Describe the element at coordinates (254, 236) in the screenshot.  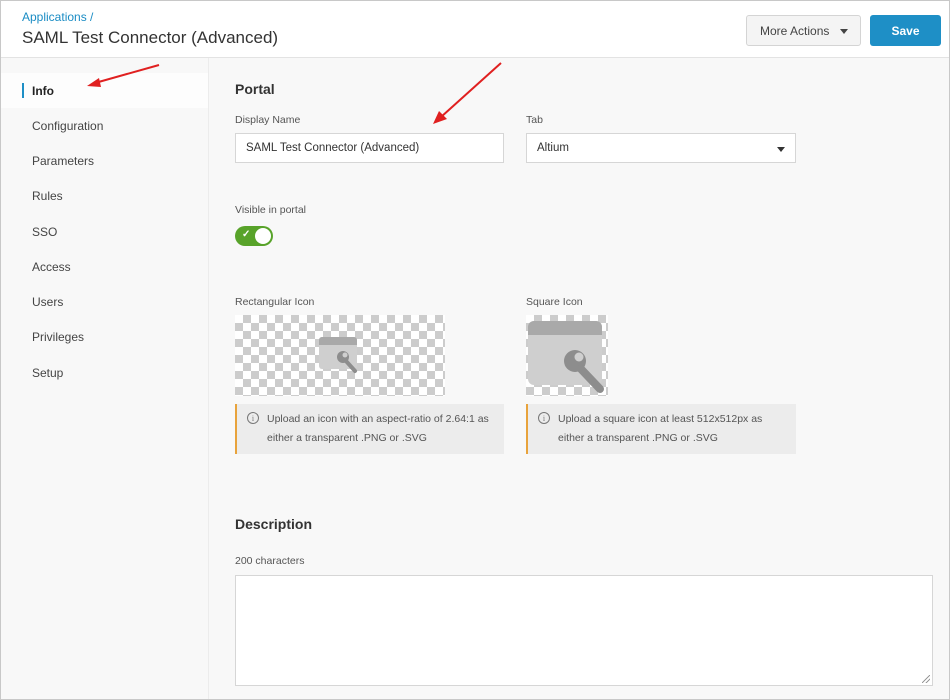
I see `visible-in-portal-toggle: ✓` at that location.